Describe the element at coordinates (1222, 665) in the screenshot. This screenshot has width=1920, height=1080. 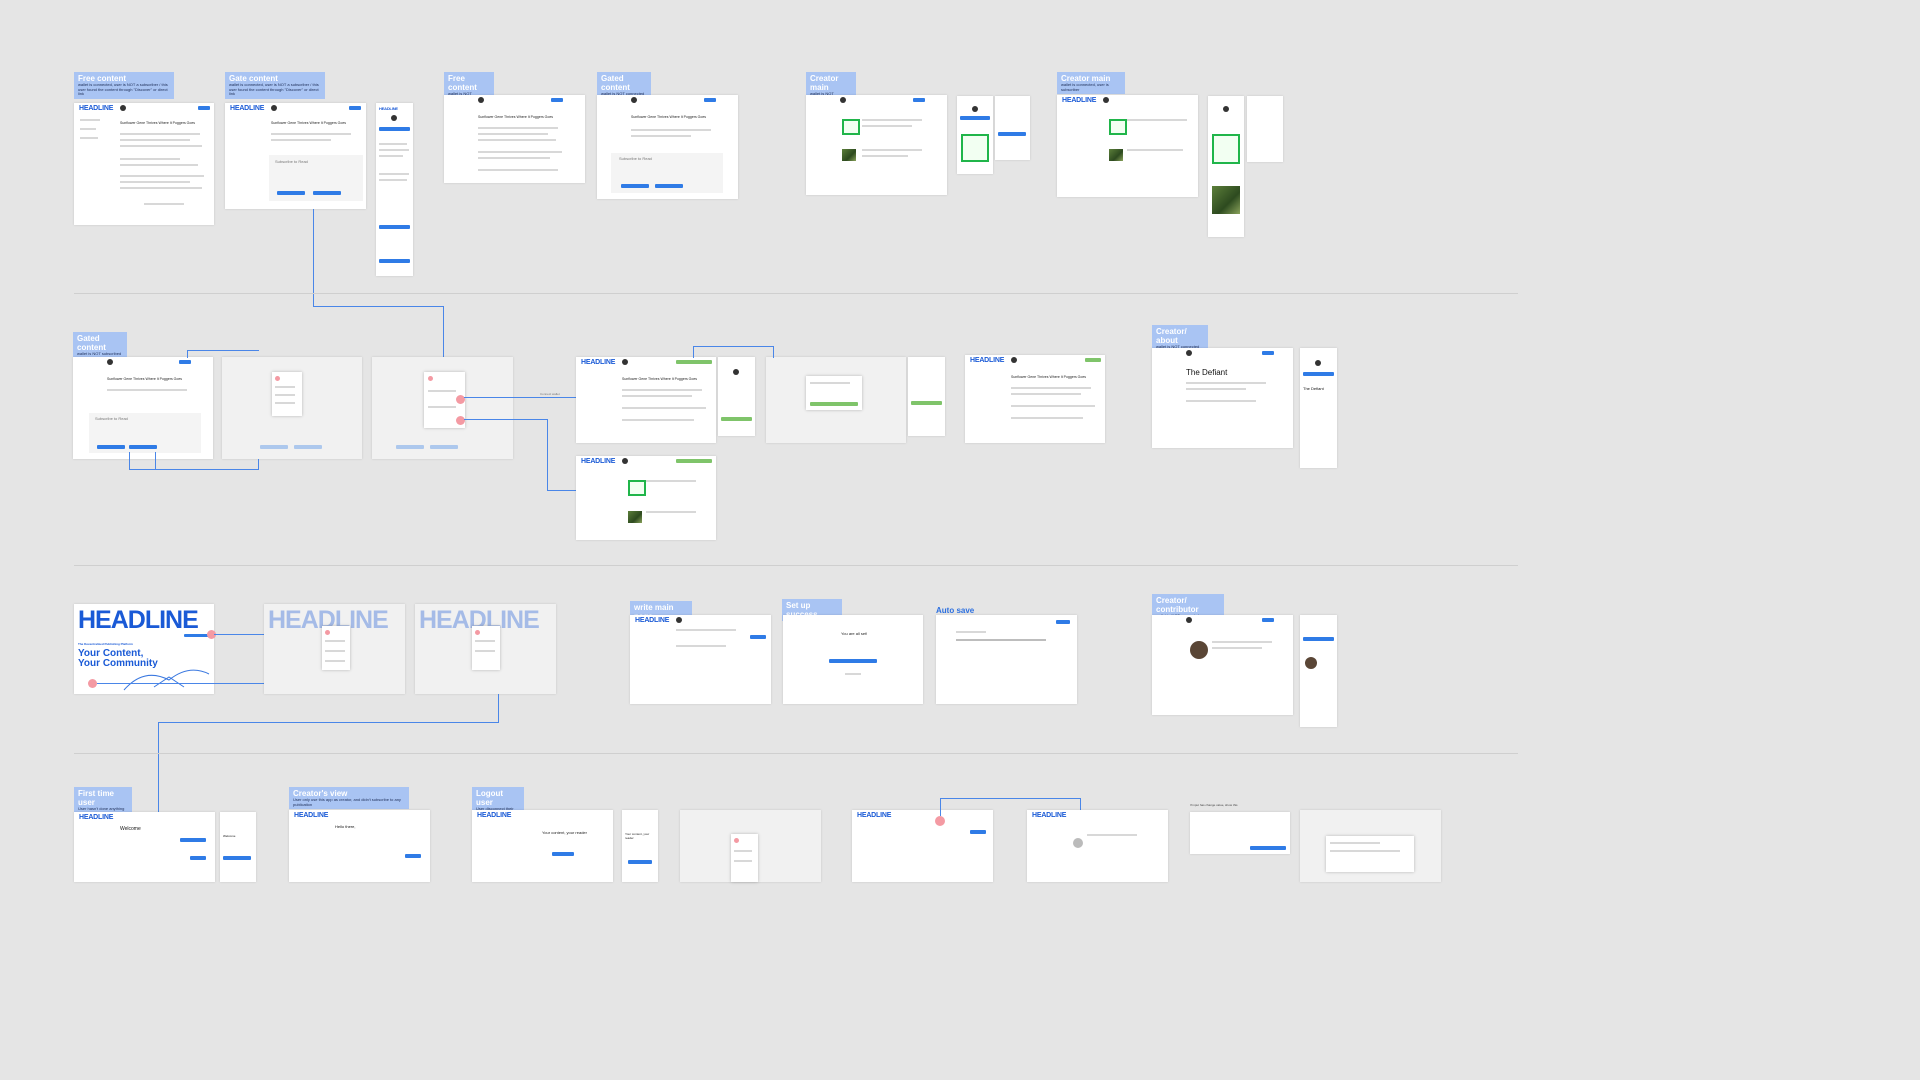
I see `frame-creator-contributor` at that location.